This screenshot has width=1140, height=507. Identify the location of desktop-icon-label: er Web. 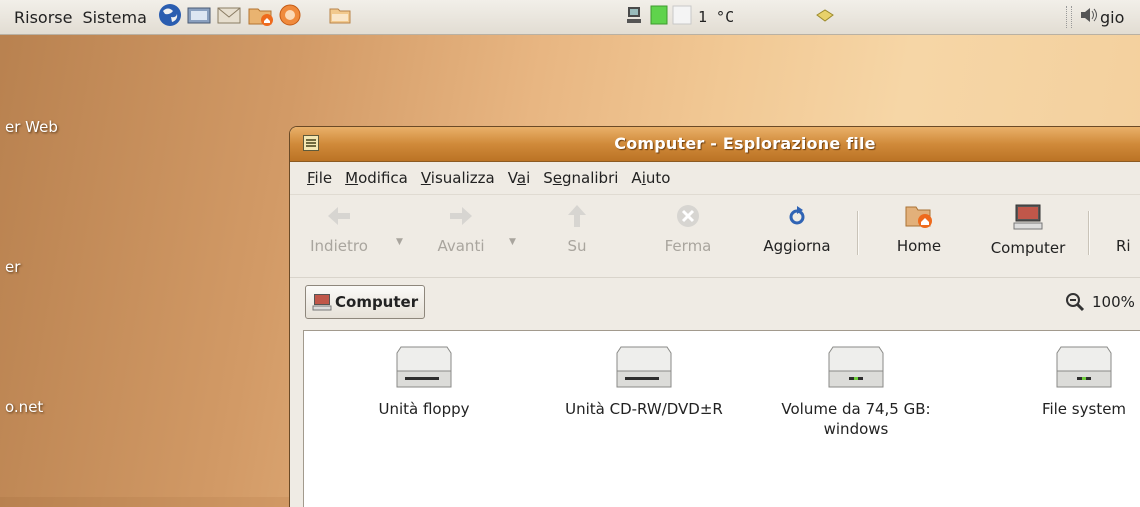
(31, 127).